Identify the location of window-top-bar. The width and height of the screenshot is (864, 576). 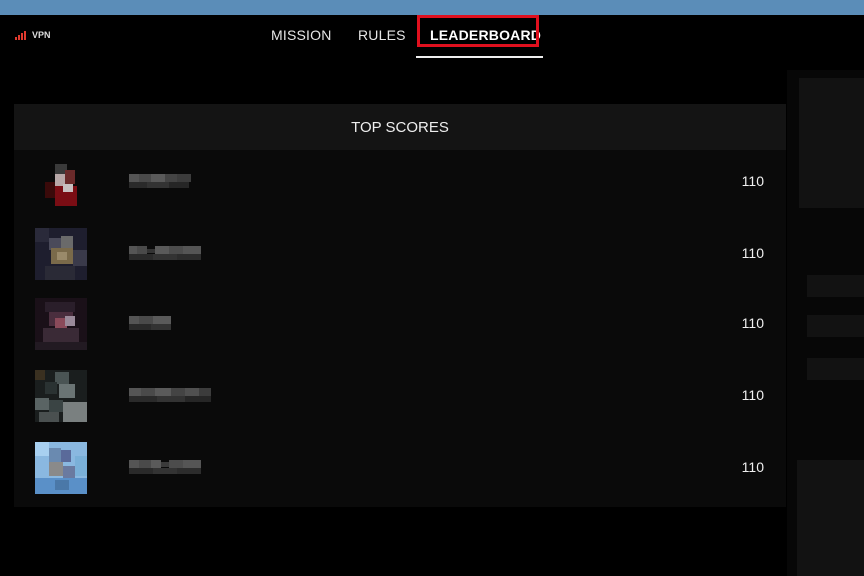
(432, 7).